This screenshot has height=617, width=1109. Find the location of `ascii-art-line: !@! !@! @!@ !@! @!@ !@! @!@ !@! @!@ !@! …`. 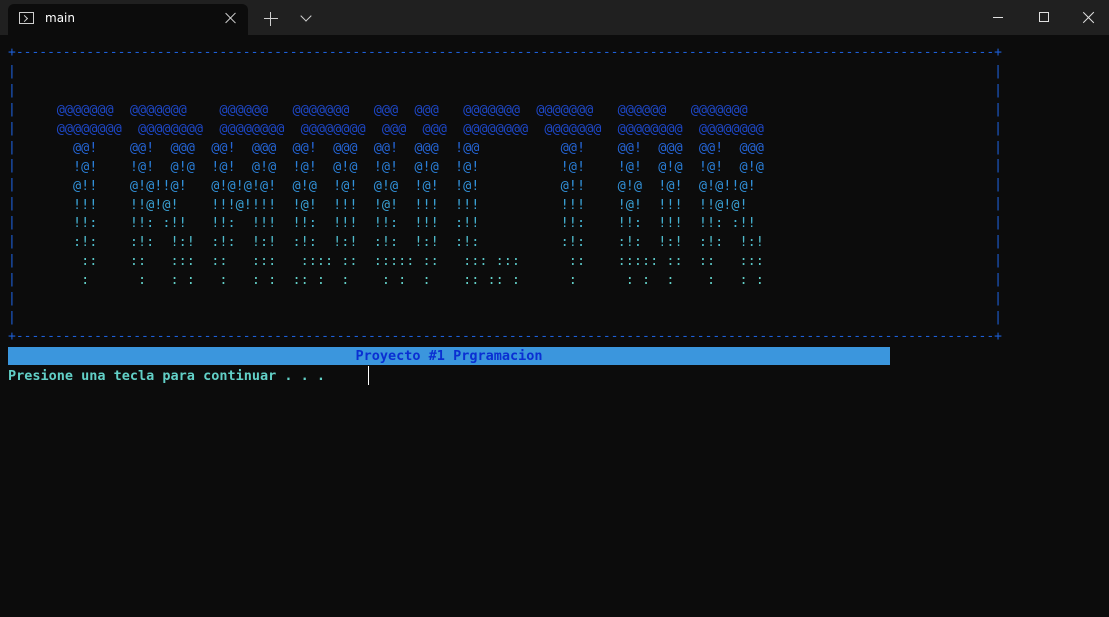

ascii-art-line: !@! !@! @!@ !@! @!@ !@! @!@ !@! @!@ !@! … is located at coordinates (386, 166).